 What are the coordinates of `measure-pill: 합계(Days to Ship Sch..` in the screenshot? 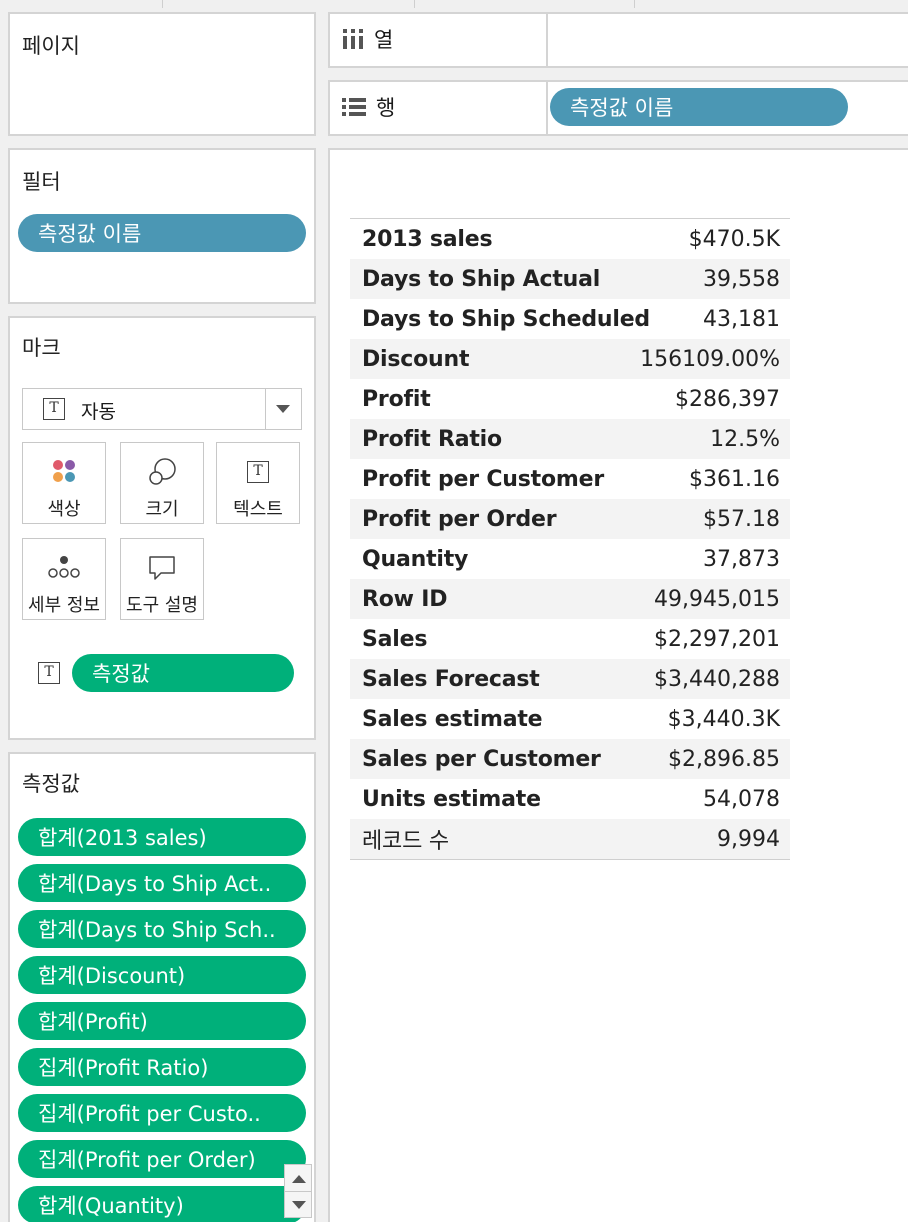 It's located at (162, 929).